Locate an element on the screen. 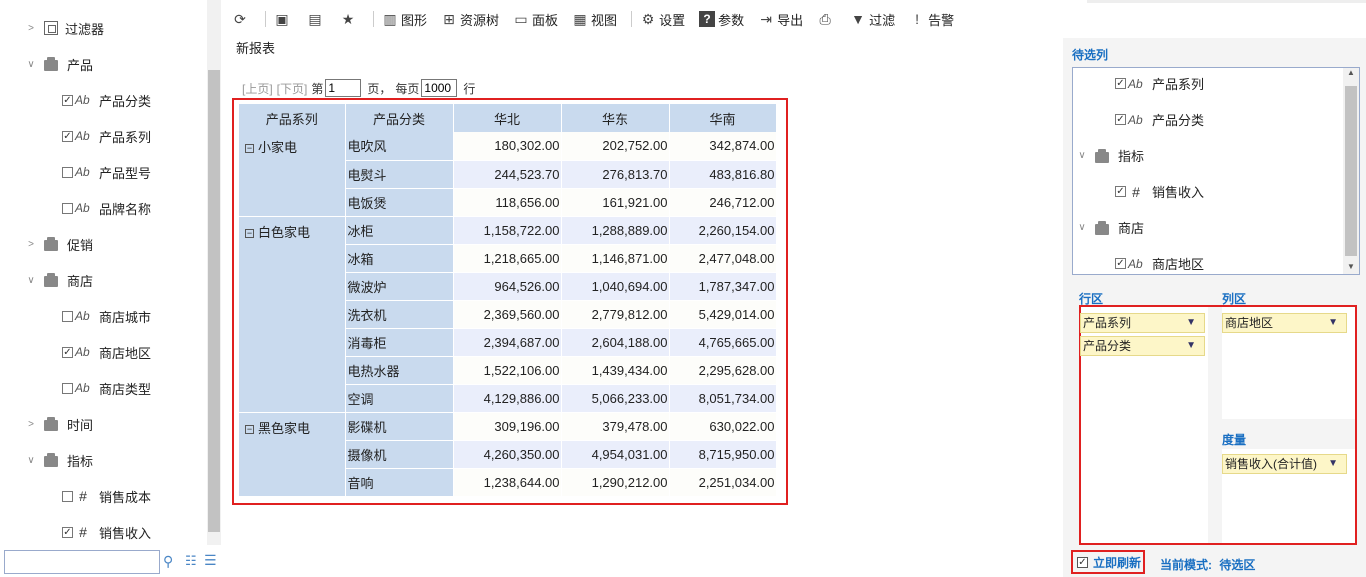 Image resolution: width=1366 pixels, height=577 pixels. measure-field-pill: 销售收入(合计值) ▼ is located at coordinates (1284, 464).